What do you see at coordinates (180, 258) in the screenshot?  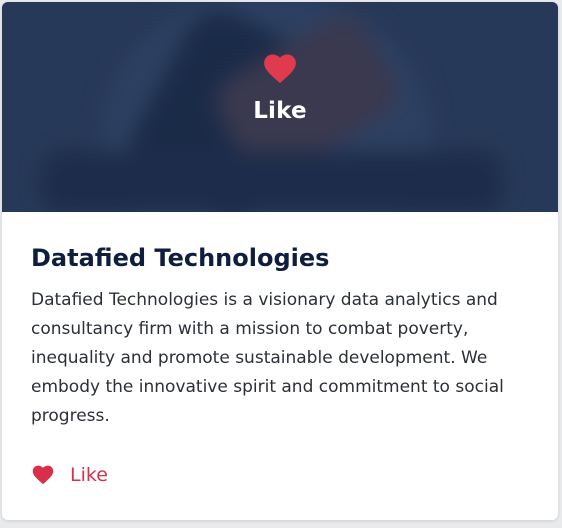 I see `card-title: Datafied Technologies` at bounding box center [180, 258].